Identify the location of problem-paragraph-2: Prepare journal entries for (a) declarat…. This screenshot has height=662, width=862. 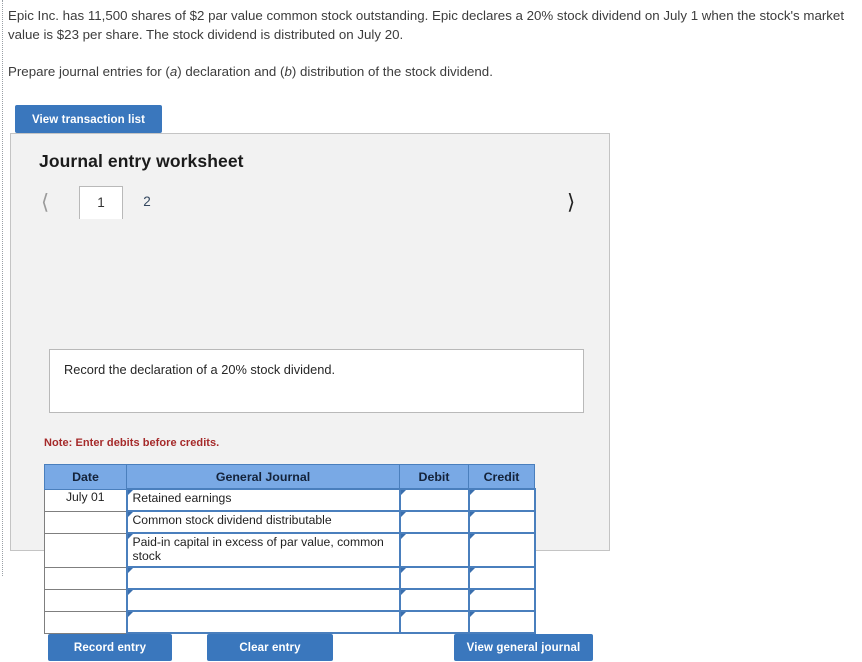
(429, 71).